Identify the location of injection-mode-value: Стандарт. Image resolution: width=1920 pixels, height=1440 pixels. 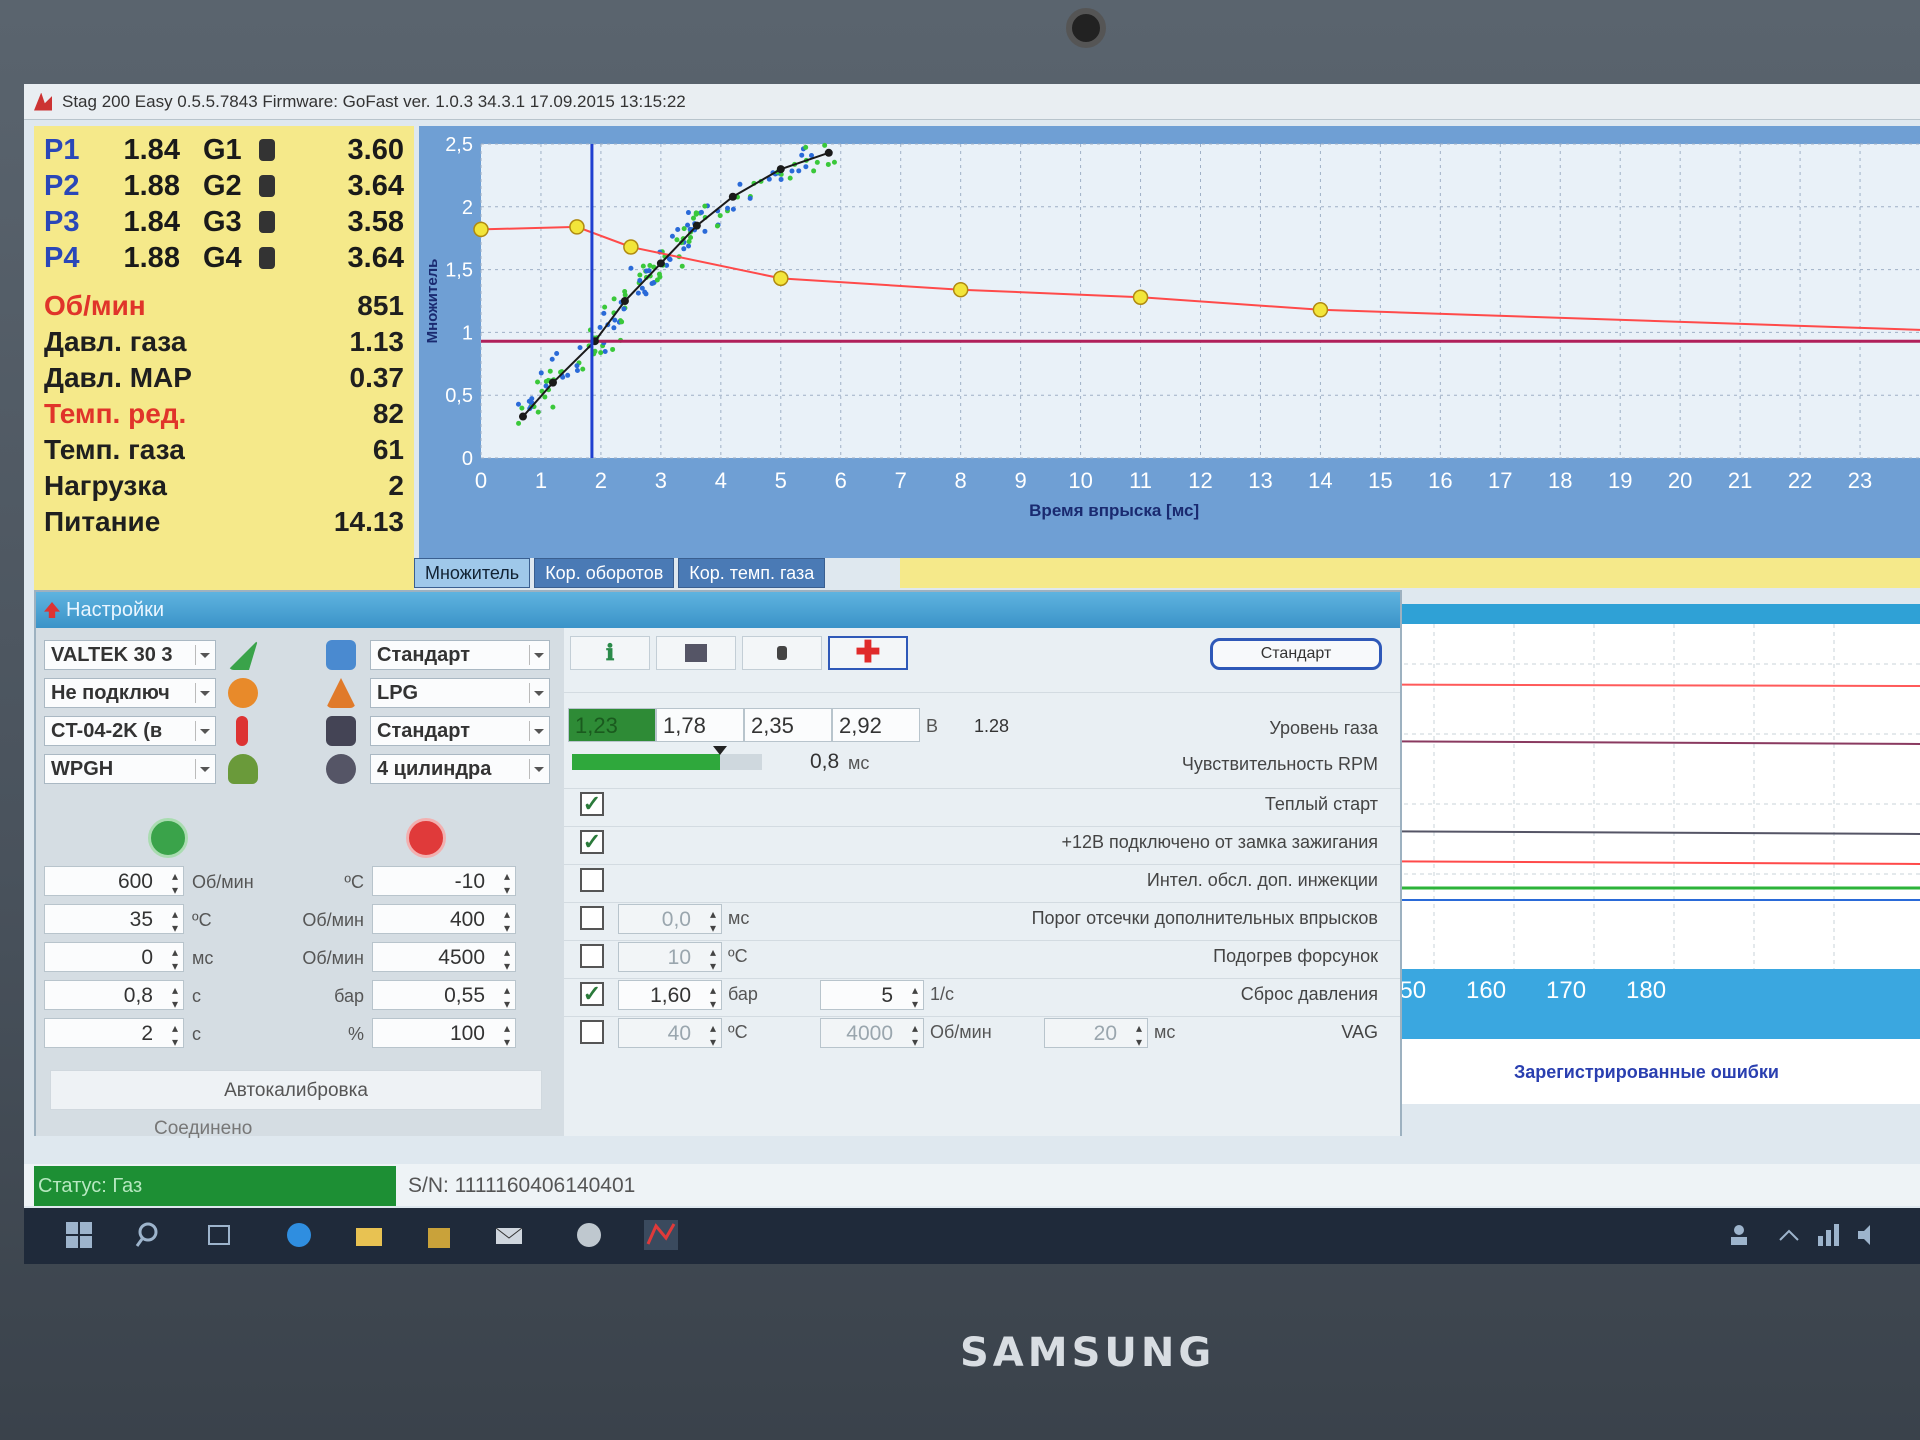
(424, 655).